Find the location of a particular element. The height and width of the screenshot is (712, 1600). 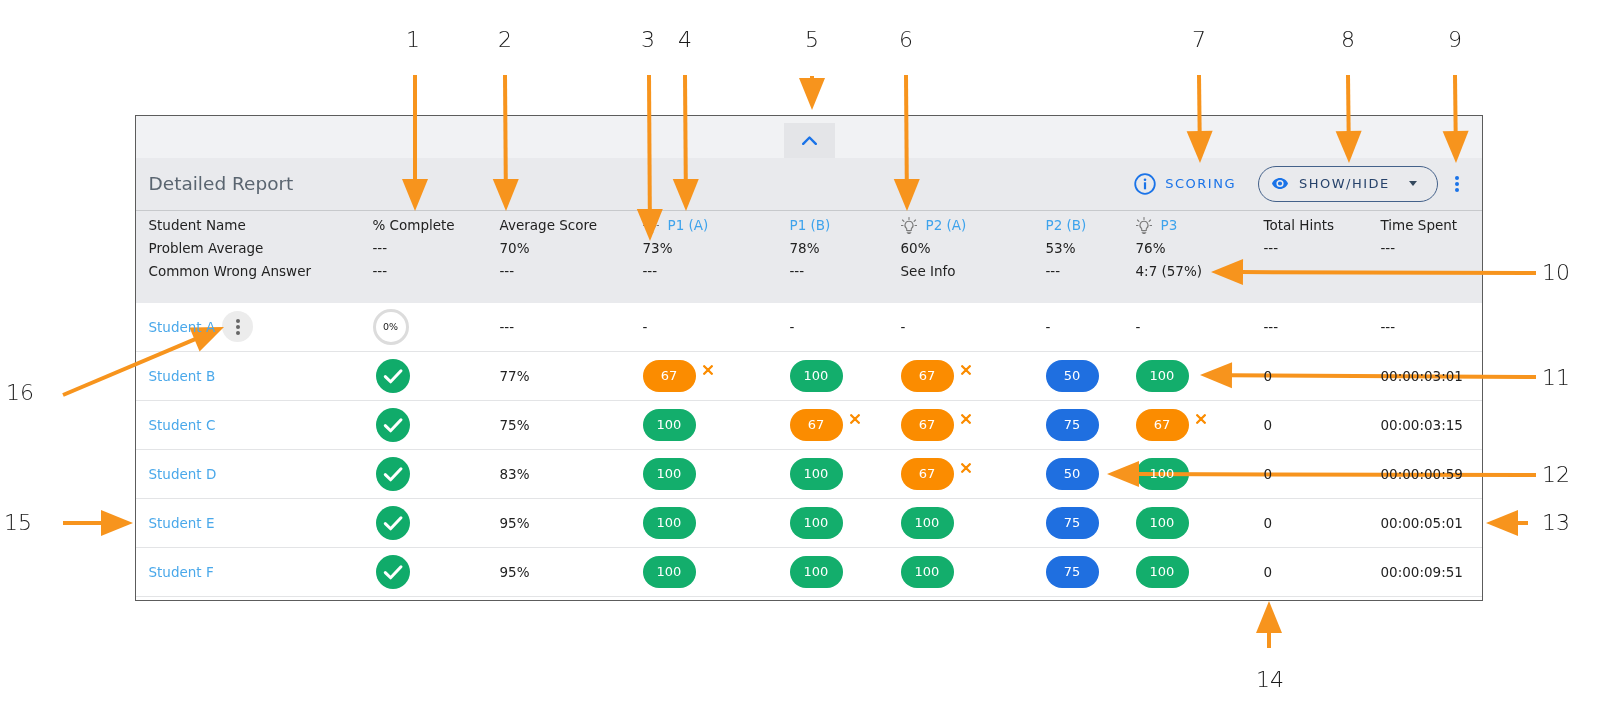

callout-number: 1 is located at coordinates (413, 40).